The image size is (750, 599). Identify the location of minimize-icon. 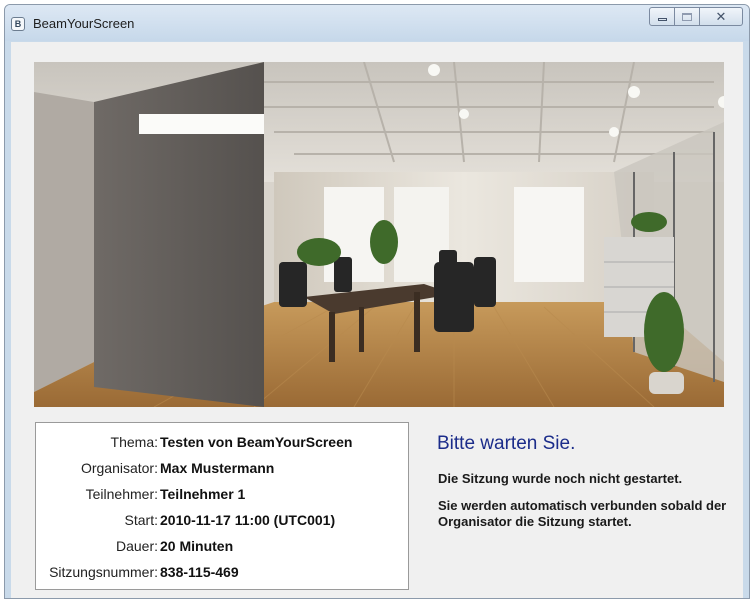
(662, 19).